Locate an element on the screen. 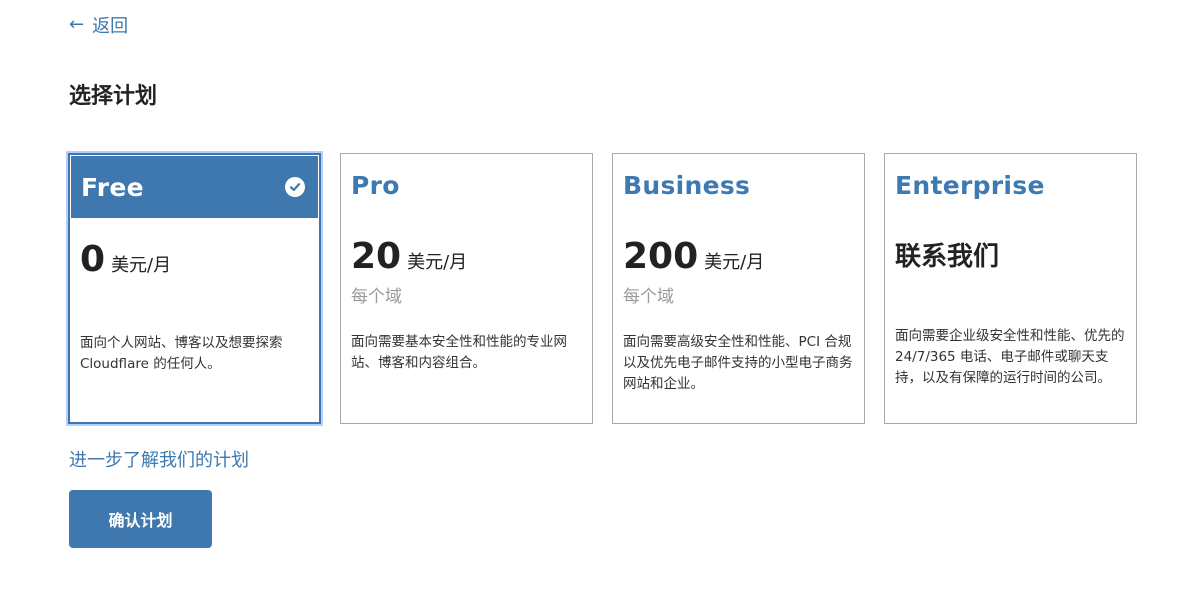 The image size is (1200, 592). plan-header: Pro is located at coordinates (466, 185).